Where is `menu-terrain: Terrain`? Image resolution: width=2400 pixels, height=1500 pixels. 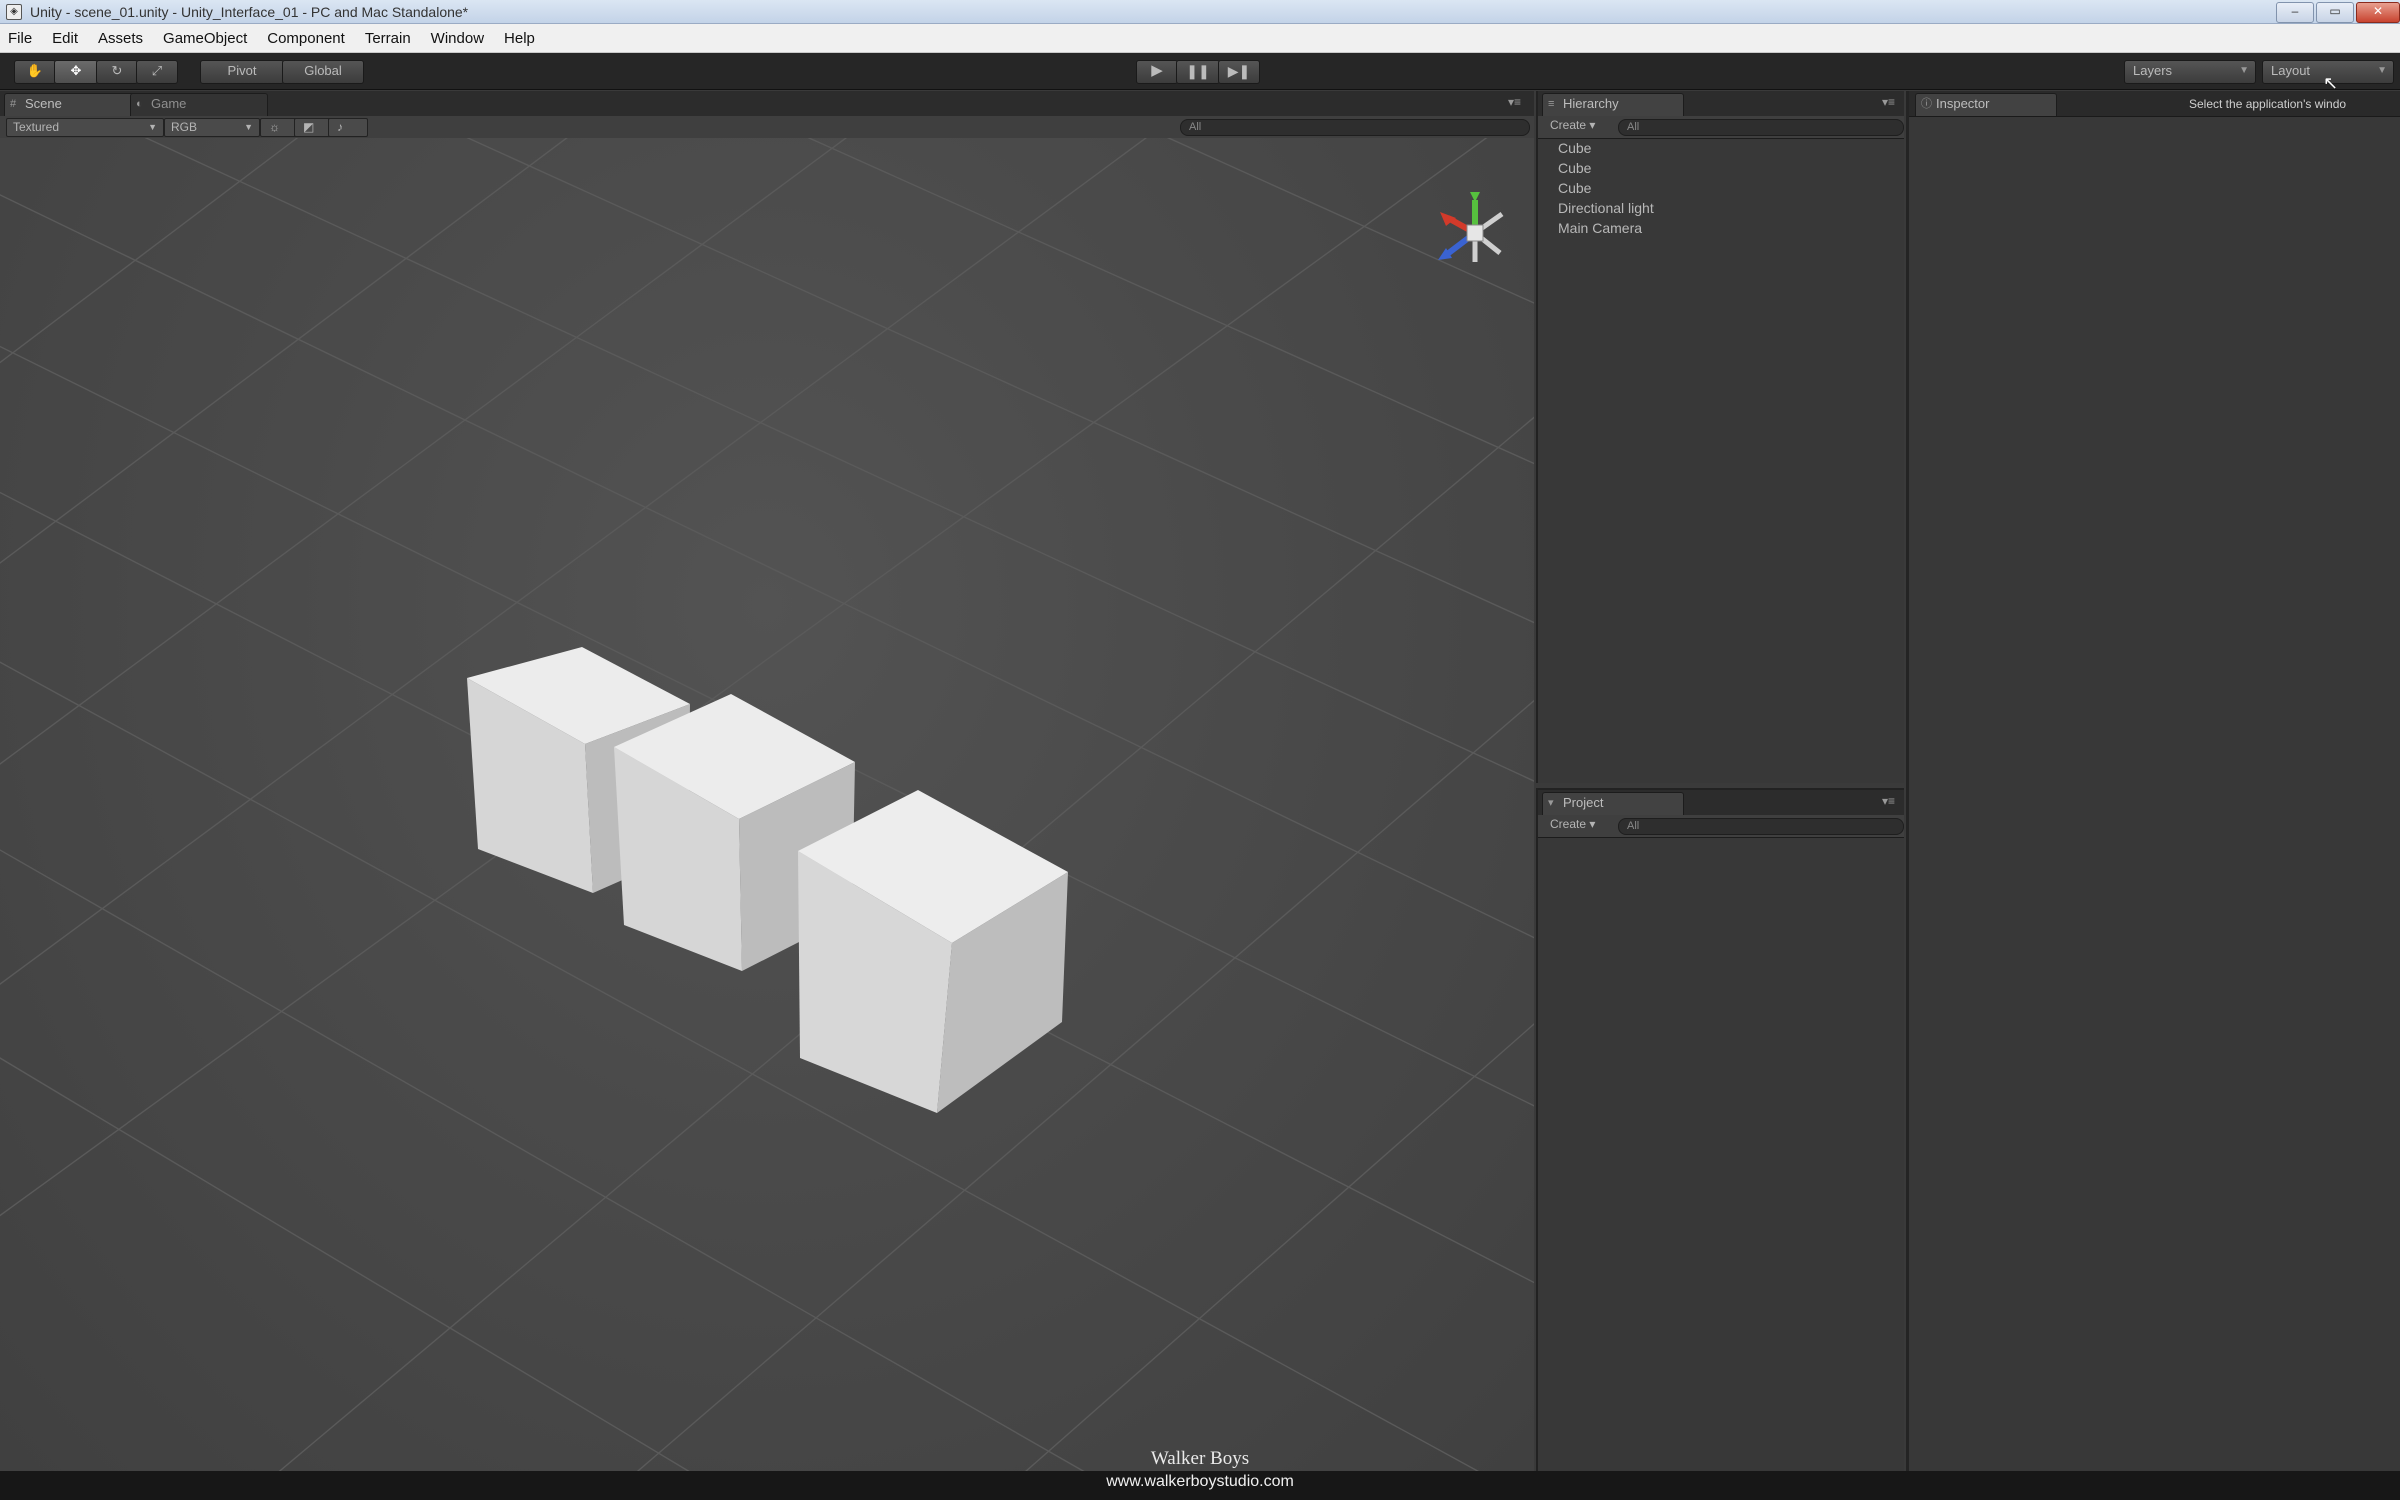 menu-terrain: Terrain is located at coordinates (390, 38).